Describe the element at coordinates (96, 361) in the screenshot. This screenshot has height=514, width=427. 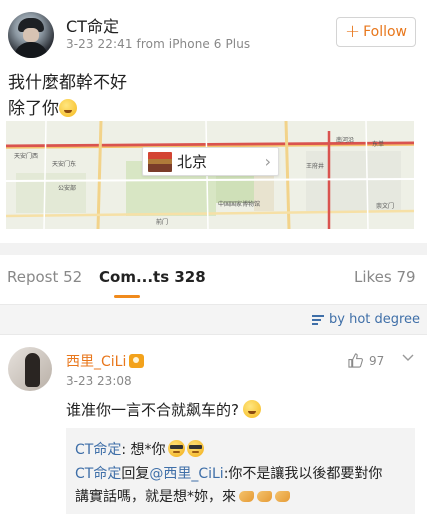
I see `commenter-name: 西里_CiLi` at that location.